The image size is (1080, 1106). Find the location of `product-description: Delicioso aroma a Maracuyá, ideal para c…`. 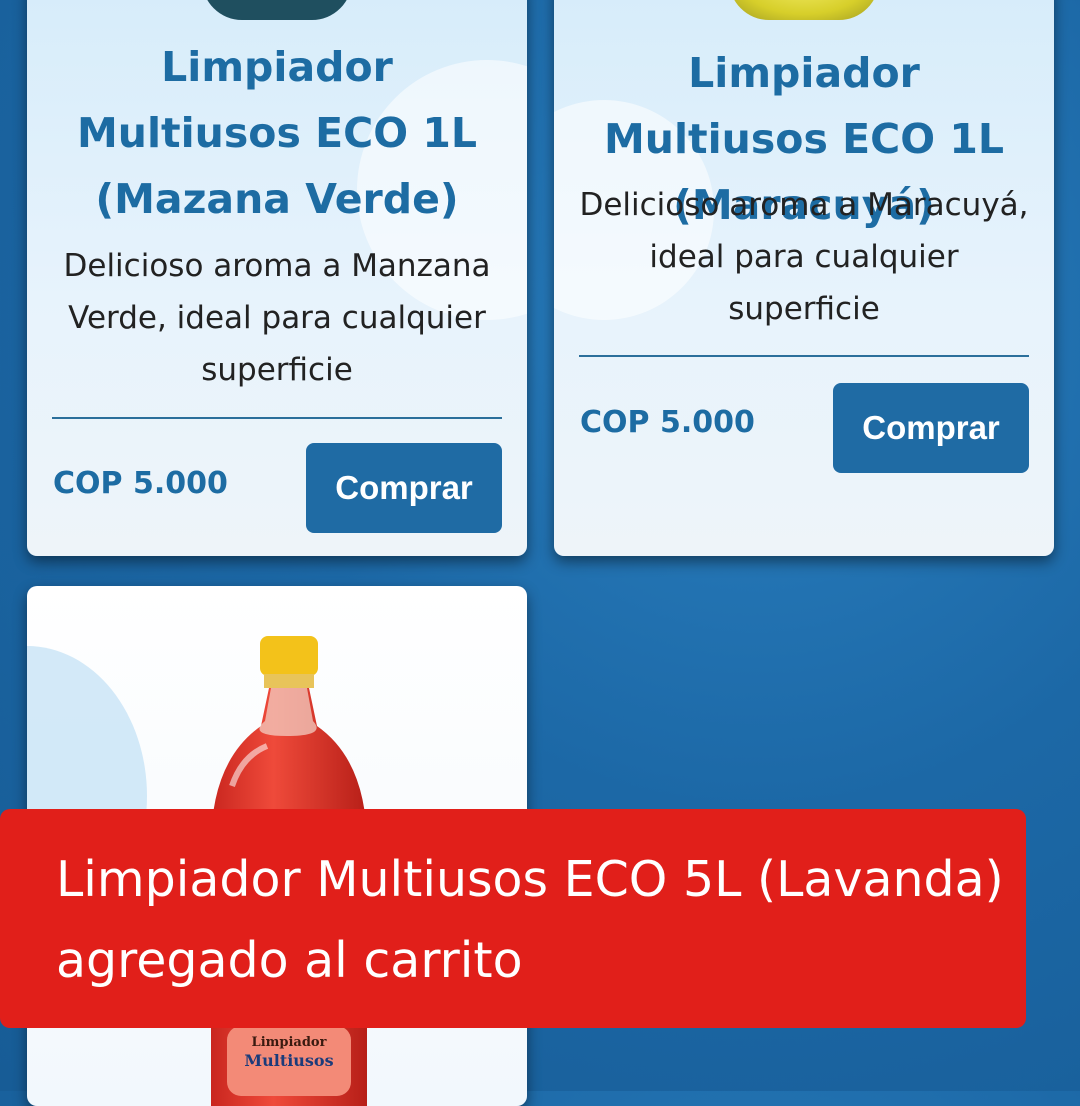

product-description: Delicioso aroma a Maracuyá, ideal para c… is located at coordinates (804, 257).